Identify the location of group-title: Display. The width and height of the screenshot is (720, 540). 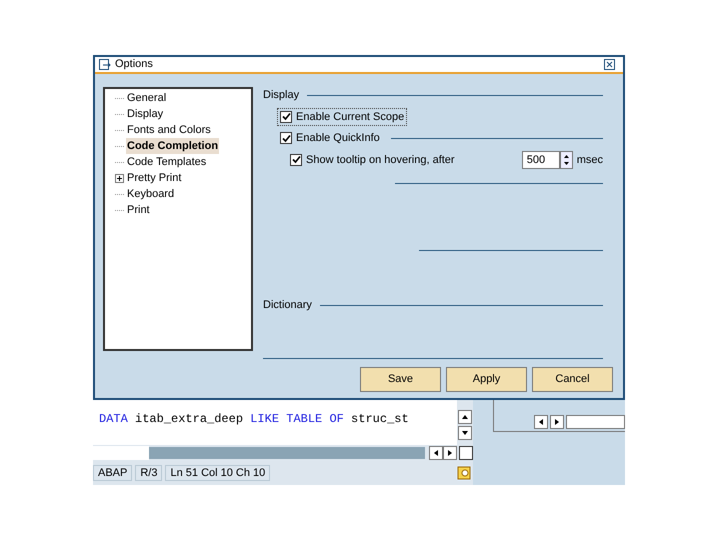
(281, 95).